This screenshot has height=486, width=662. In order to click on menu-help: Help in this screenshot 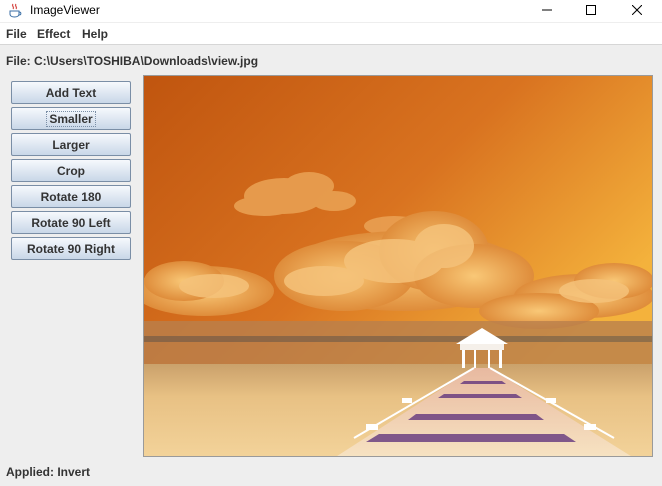, I will do `click(95, 34)`.